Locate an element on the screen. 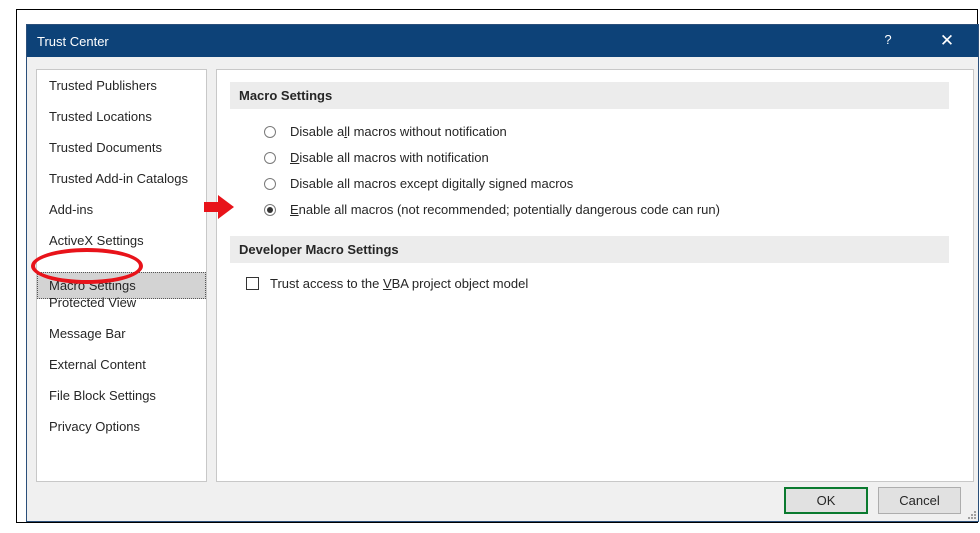 The image size is (980, 533). nav-item-message-bar: Message Bar is located at coordinates (121, 333).